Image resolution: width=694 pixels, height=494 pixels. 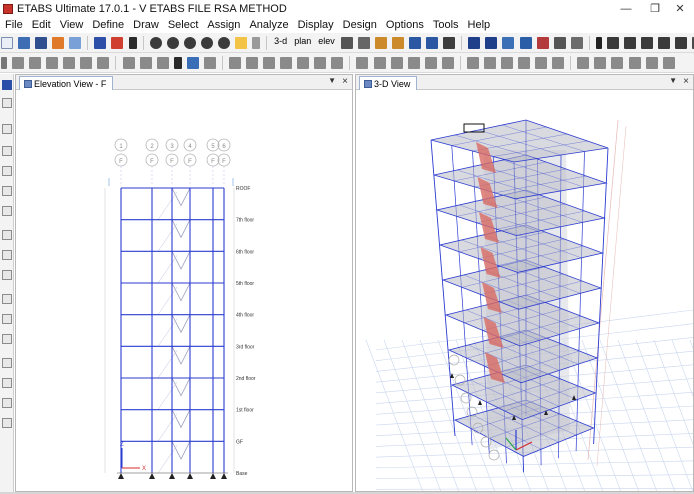 I want to click on design-verify-icon, so click(x=634, y=63).